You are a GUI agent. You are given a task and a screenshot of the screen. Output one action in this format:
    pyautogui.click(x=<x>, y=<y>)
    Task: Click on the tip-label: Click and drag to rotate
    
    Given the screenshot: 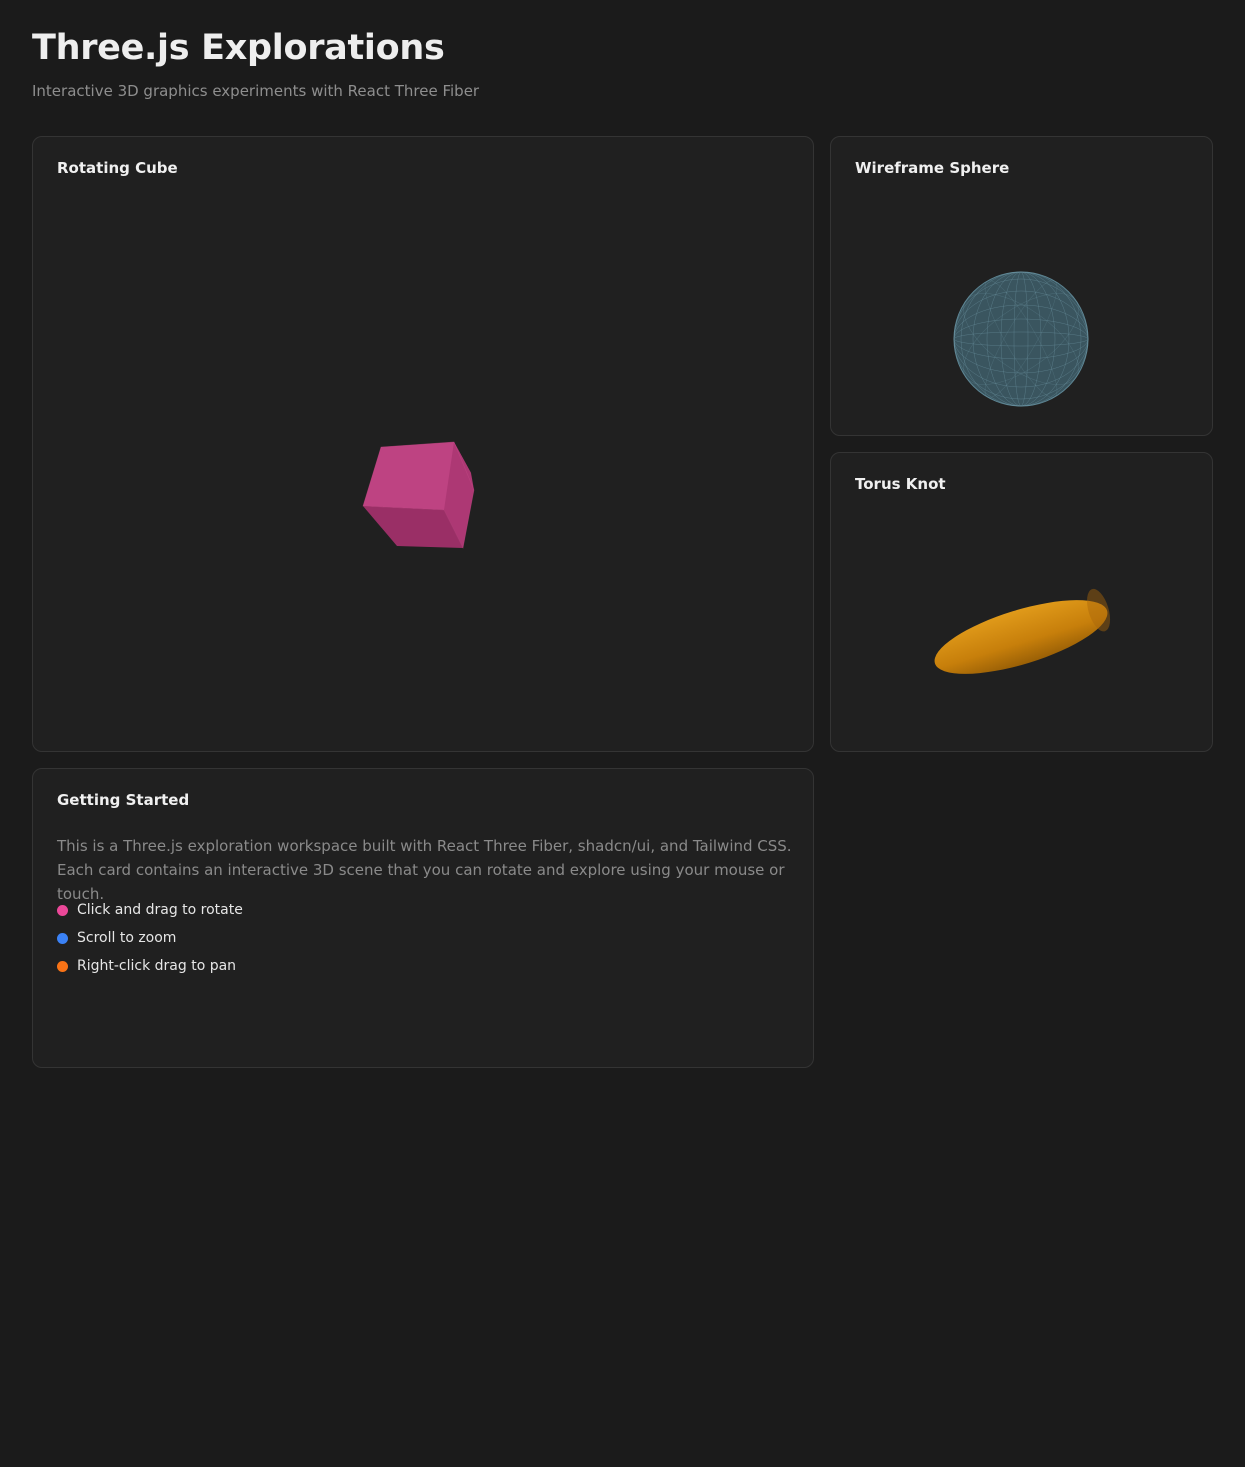 What is the action you would take?
    pyautogui.click(x=160, y=910)
    